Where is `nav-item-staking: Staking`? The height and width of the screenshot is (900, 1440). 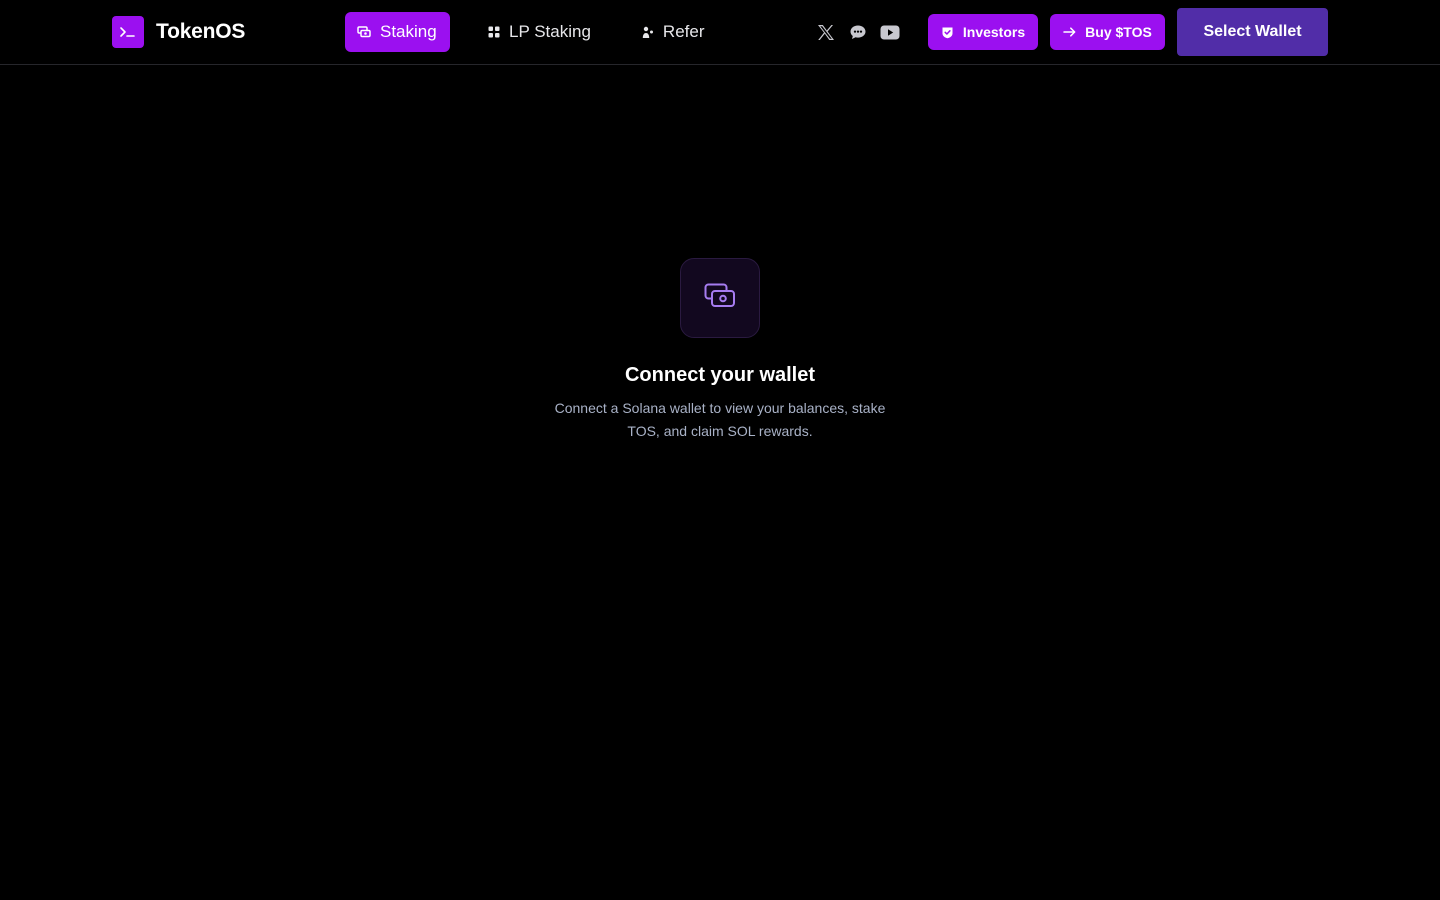 nav-item-staking: Staking is located at coordinates (397, 32).